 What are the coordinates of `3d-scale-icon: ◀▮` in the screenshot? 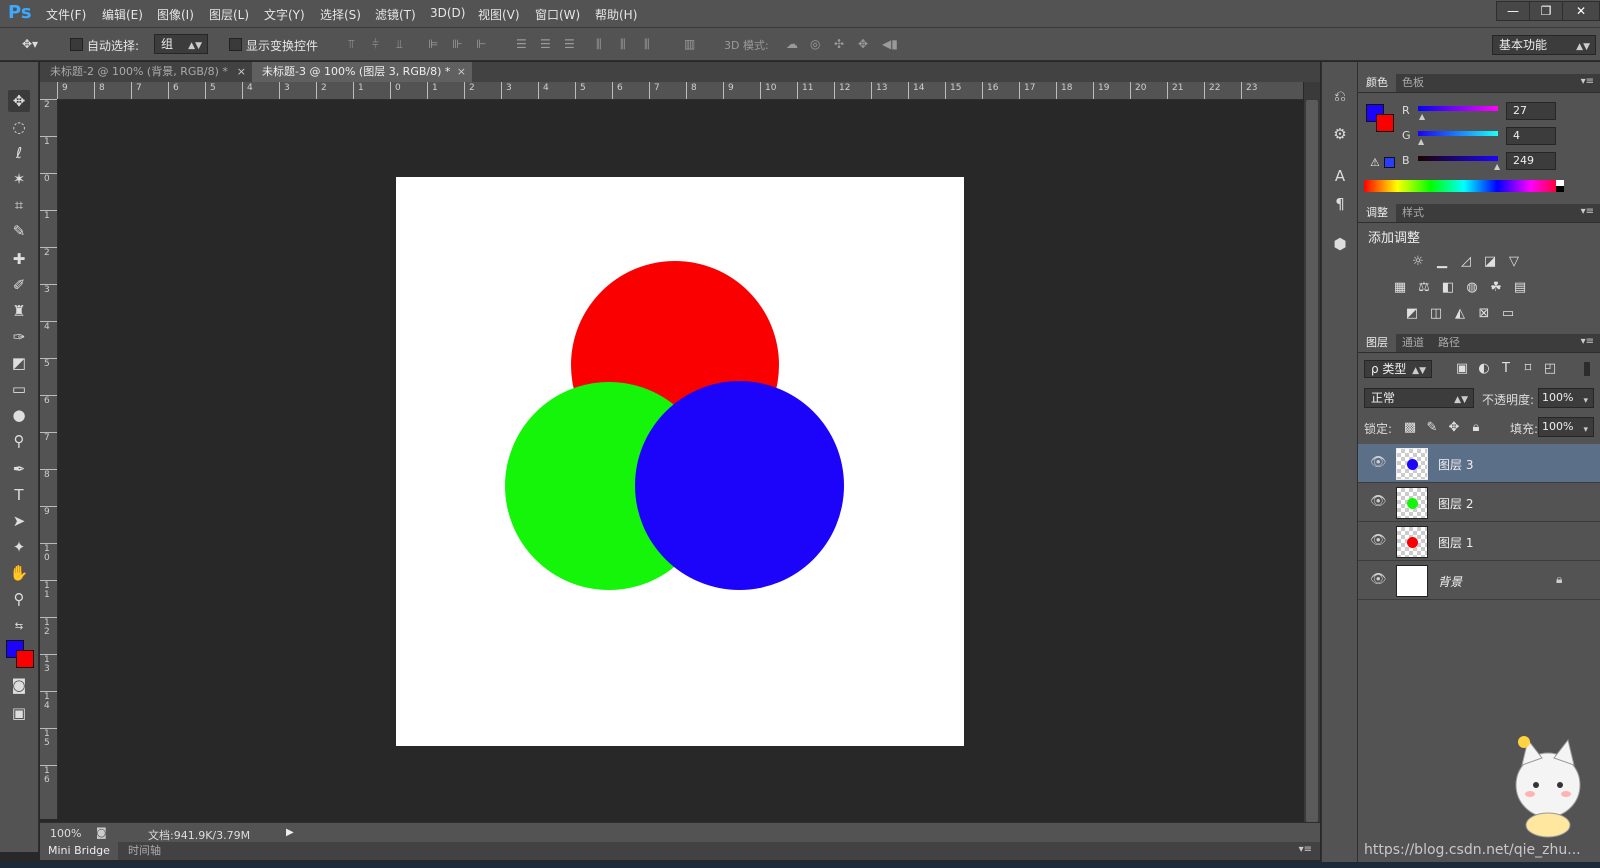 It's located at (890, 44).